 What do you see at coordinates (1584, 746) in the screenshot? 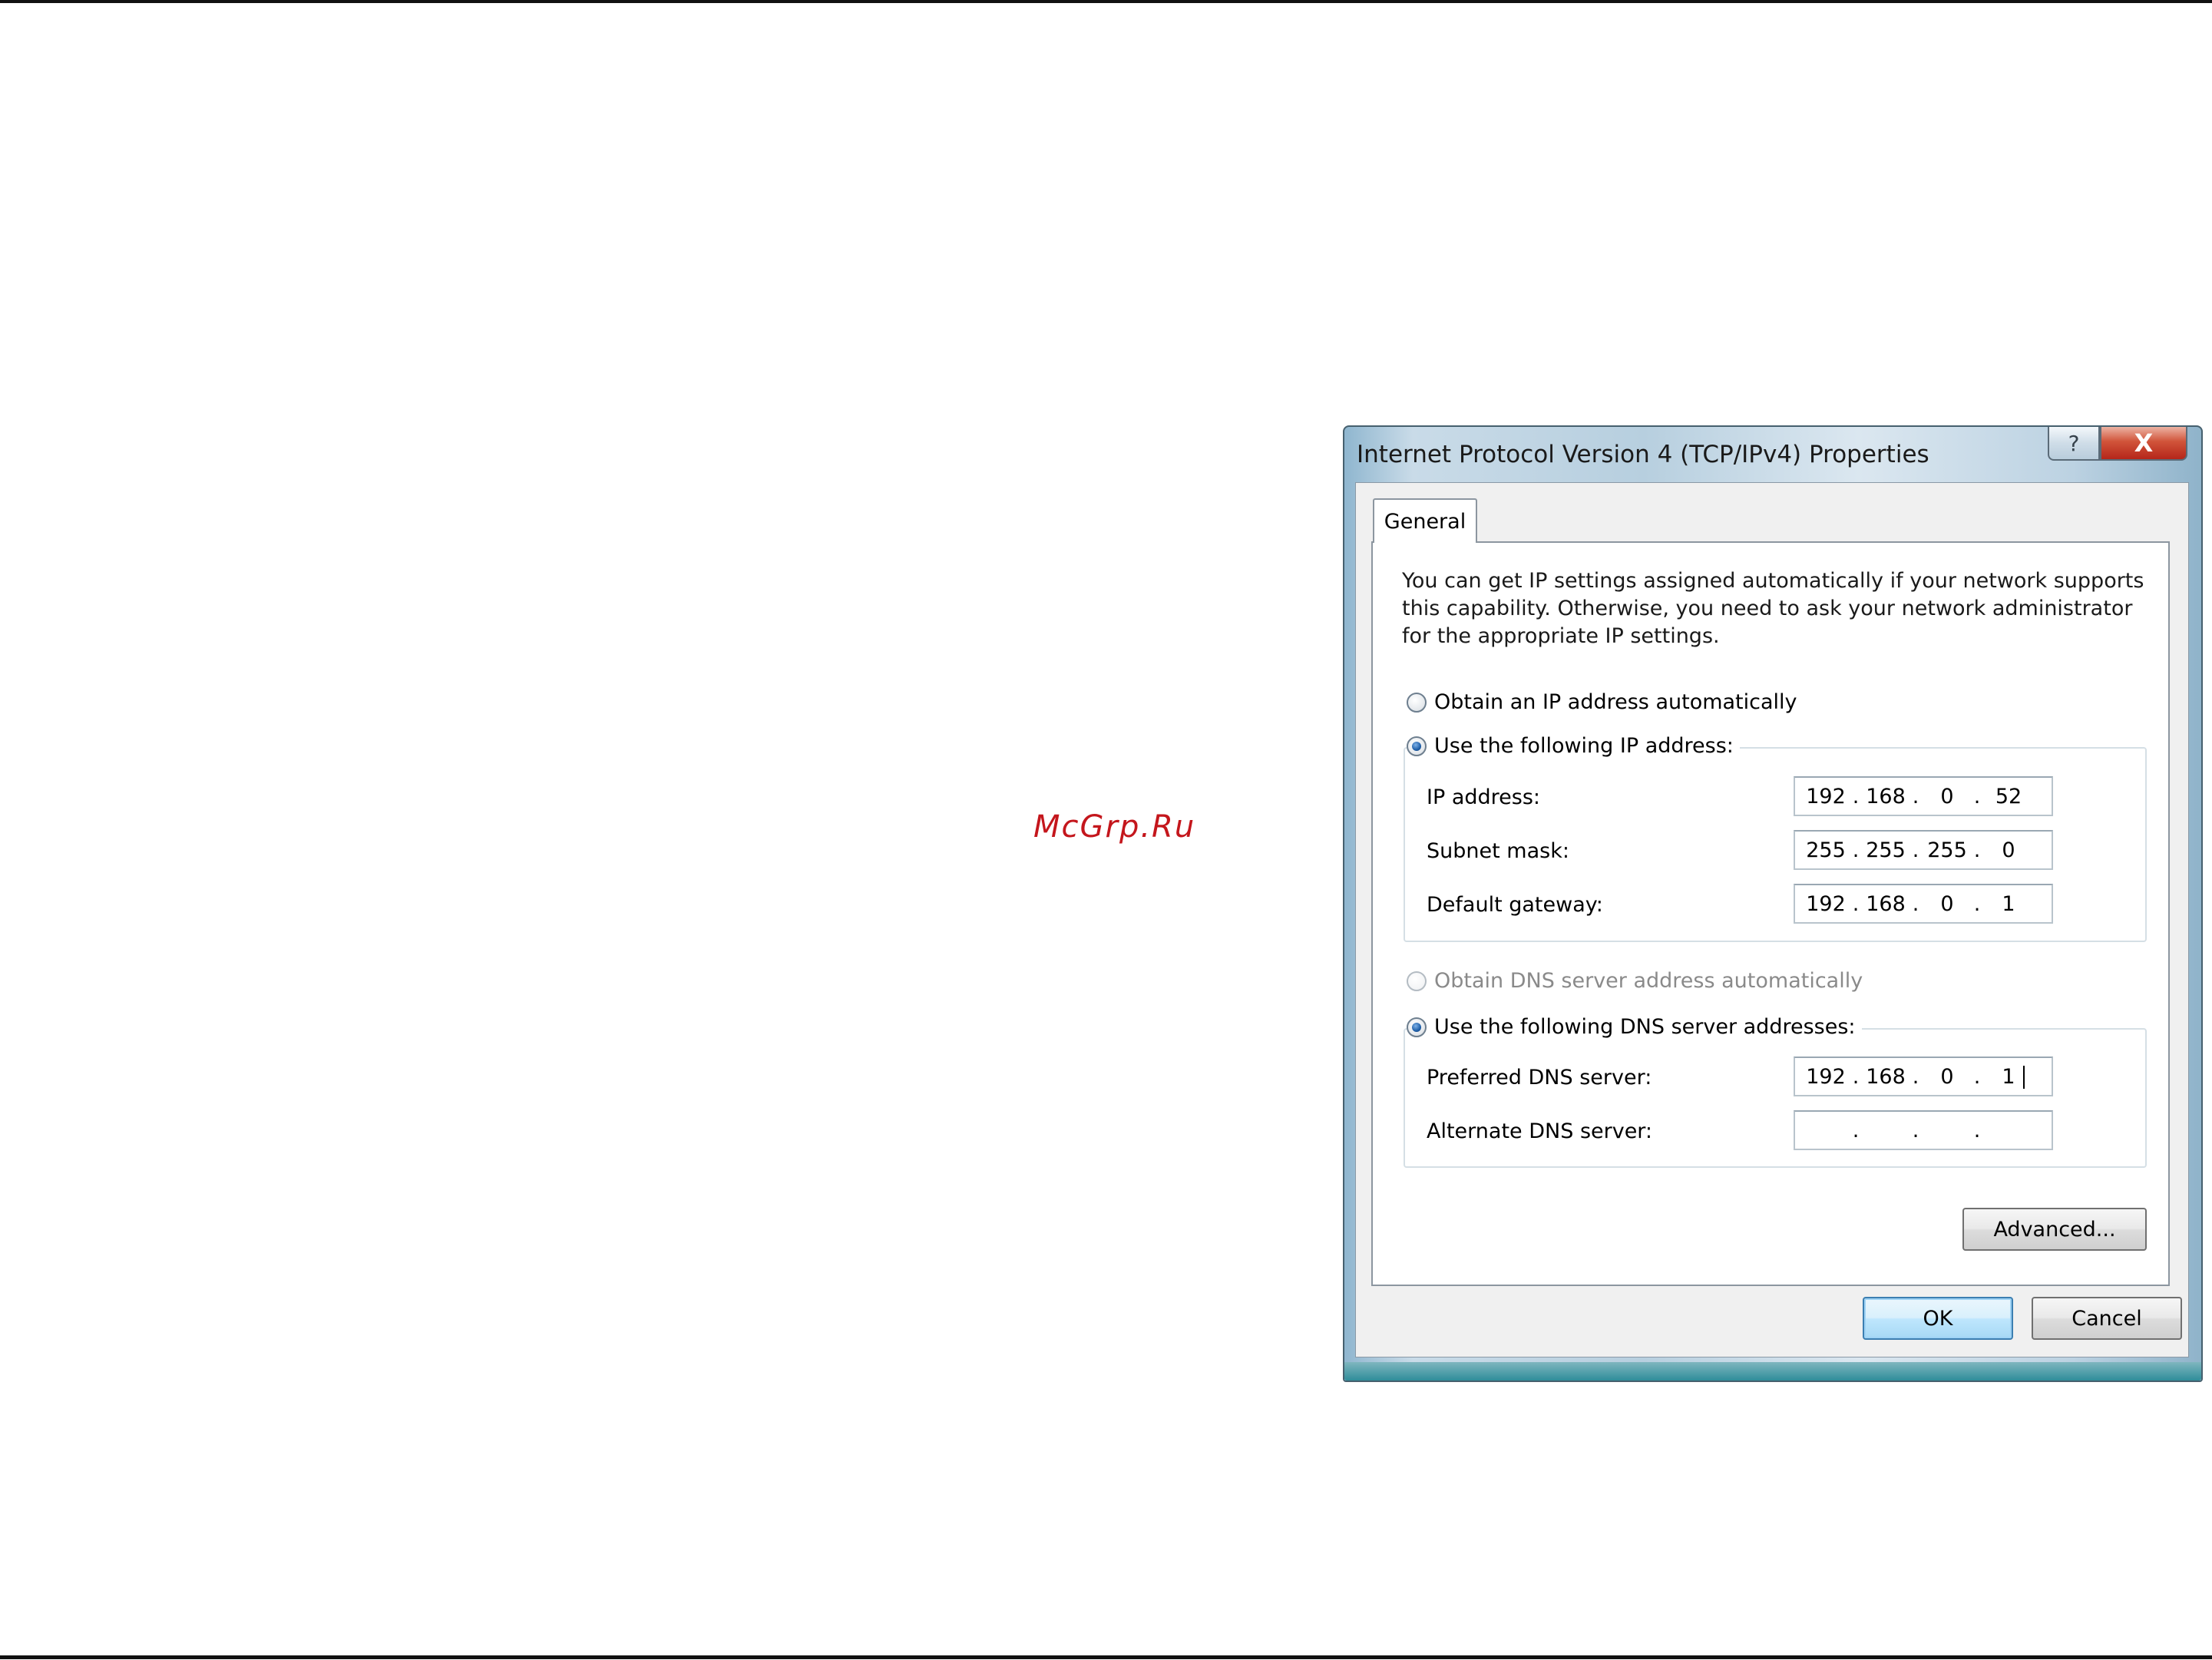
I see `use-following-ip-label: Use the following IP address:` at bounding box center [1584, 746].